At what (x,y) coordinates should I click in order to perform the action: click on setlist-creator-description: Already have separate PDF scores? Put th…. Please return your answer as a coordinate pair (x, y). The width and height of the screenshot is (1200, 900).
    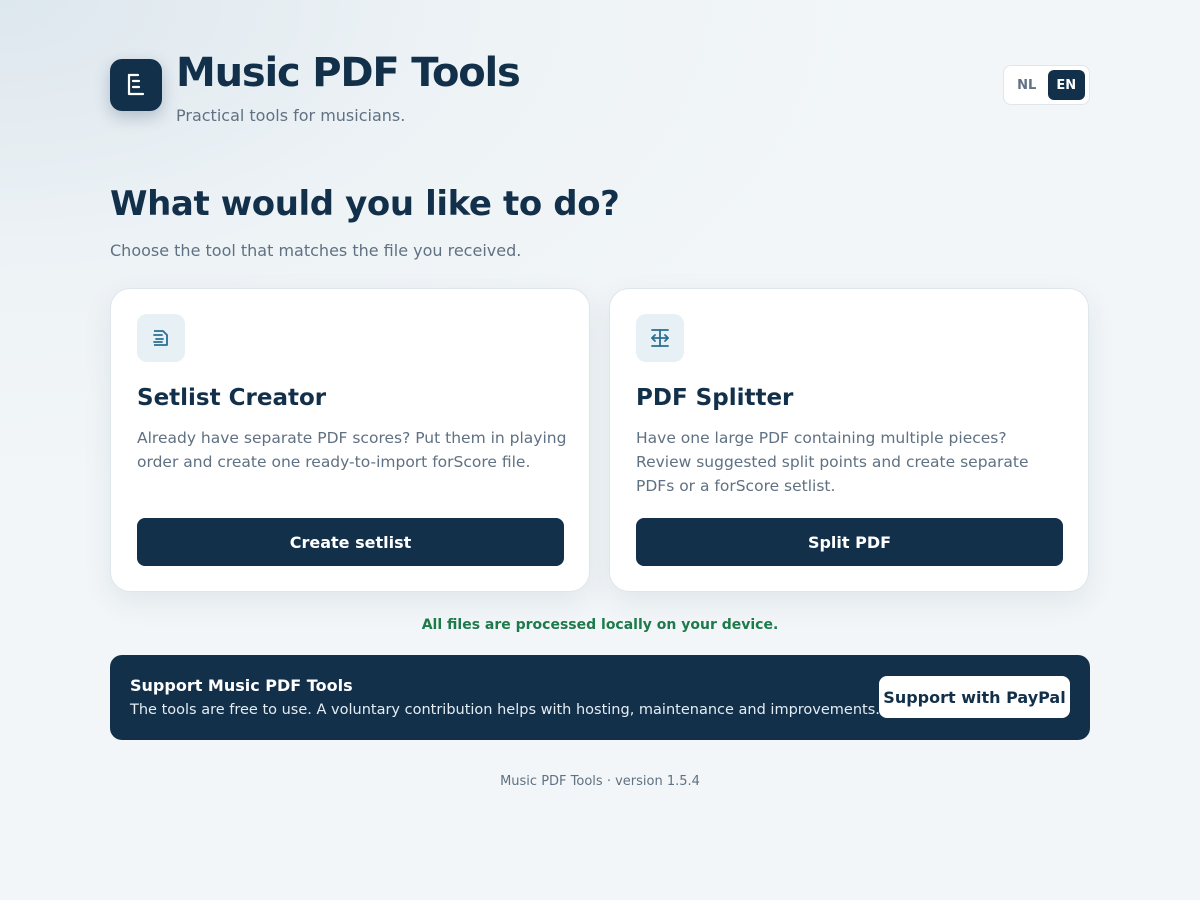
    Looking at the image, I should click on (352, 450).